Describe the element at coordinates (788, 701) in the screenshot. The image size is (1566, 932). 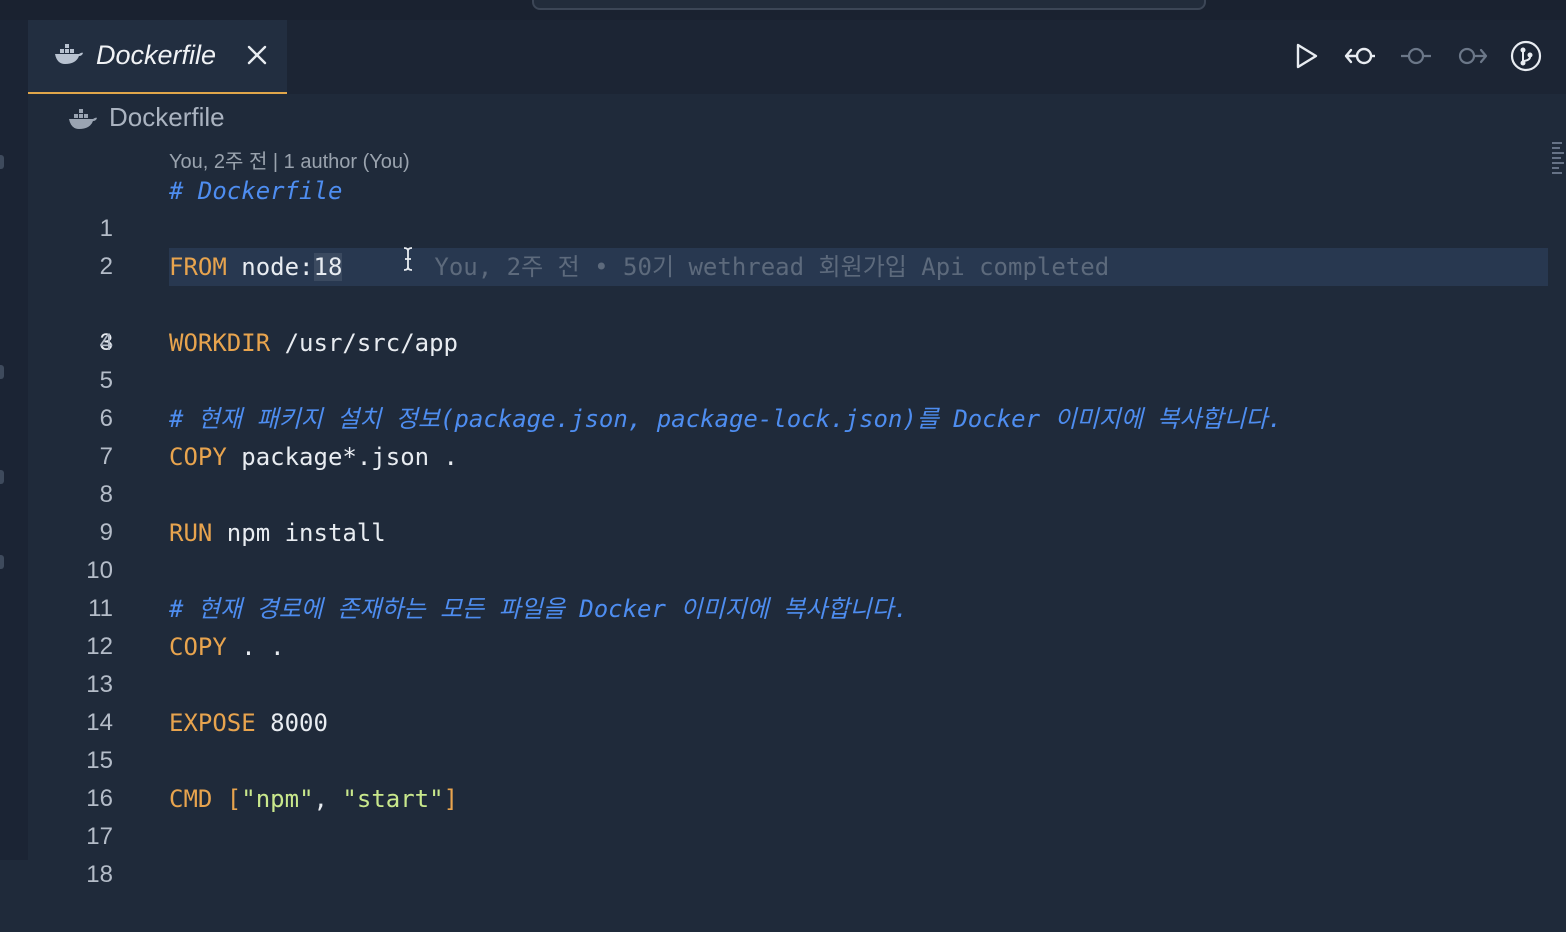
I see `code-line: 14` at that location.